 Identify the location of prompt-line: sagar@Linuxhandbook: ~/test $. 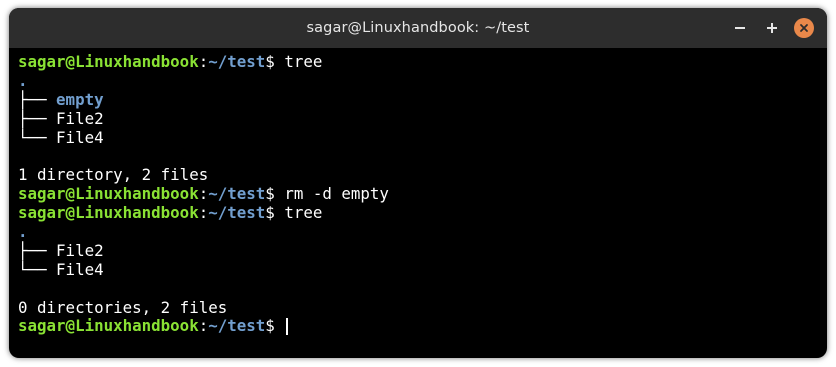
(422, 326).